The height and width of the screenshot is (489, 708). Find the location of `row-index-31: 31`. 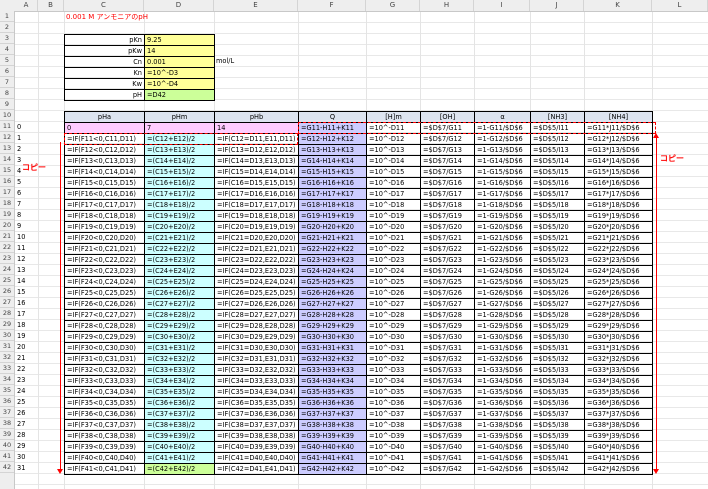

row-index-31: 31 is located at coordinates (27, 469).